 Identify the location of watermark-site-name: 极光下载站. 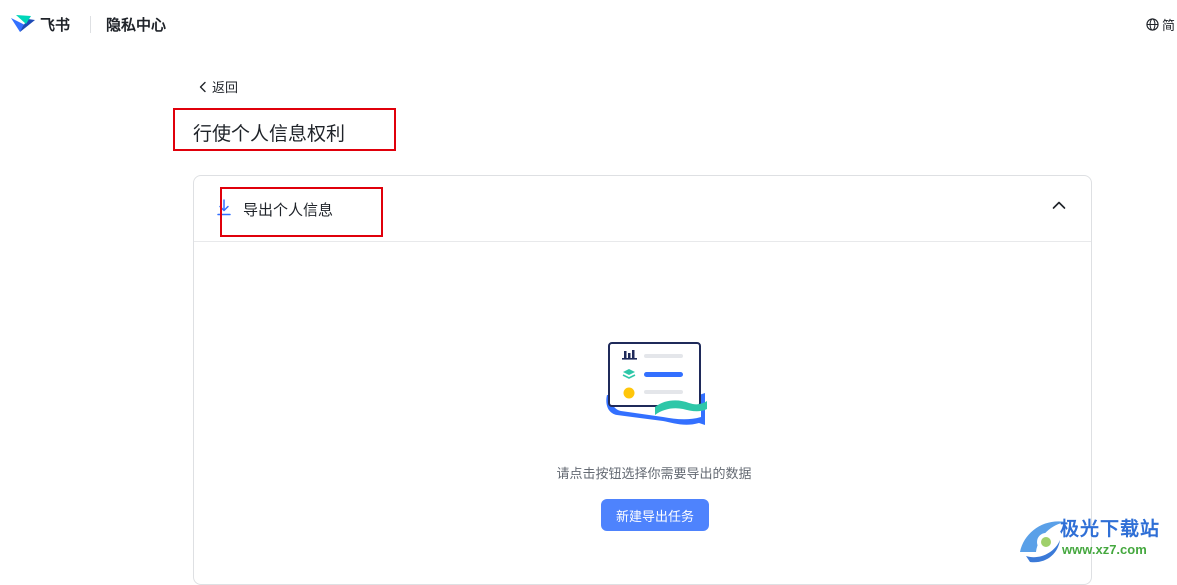
(1110, 529).